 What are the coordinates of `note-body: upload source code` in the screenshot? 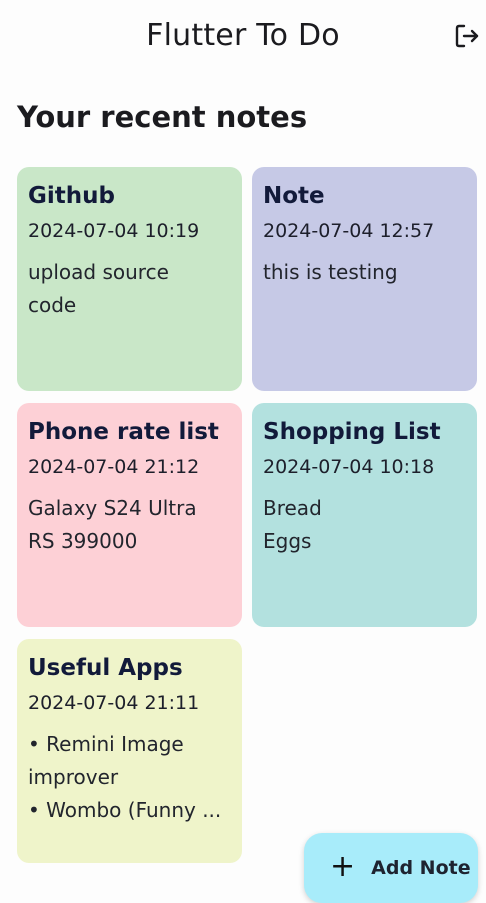 It's located at (129, 289).